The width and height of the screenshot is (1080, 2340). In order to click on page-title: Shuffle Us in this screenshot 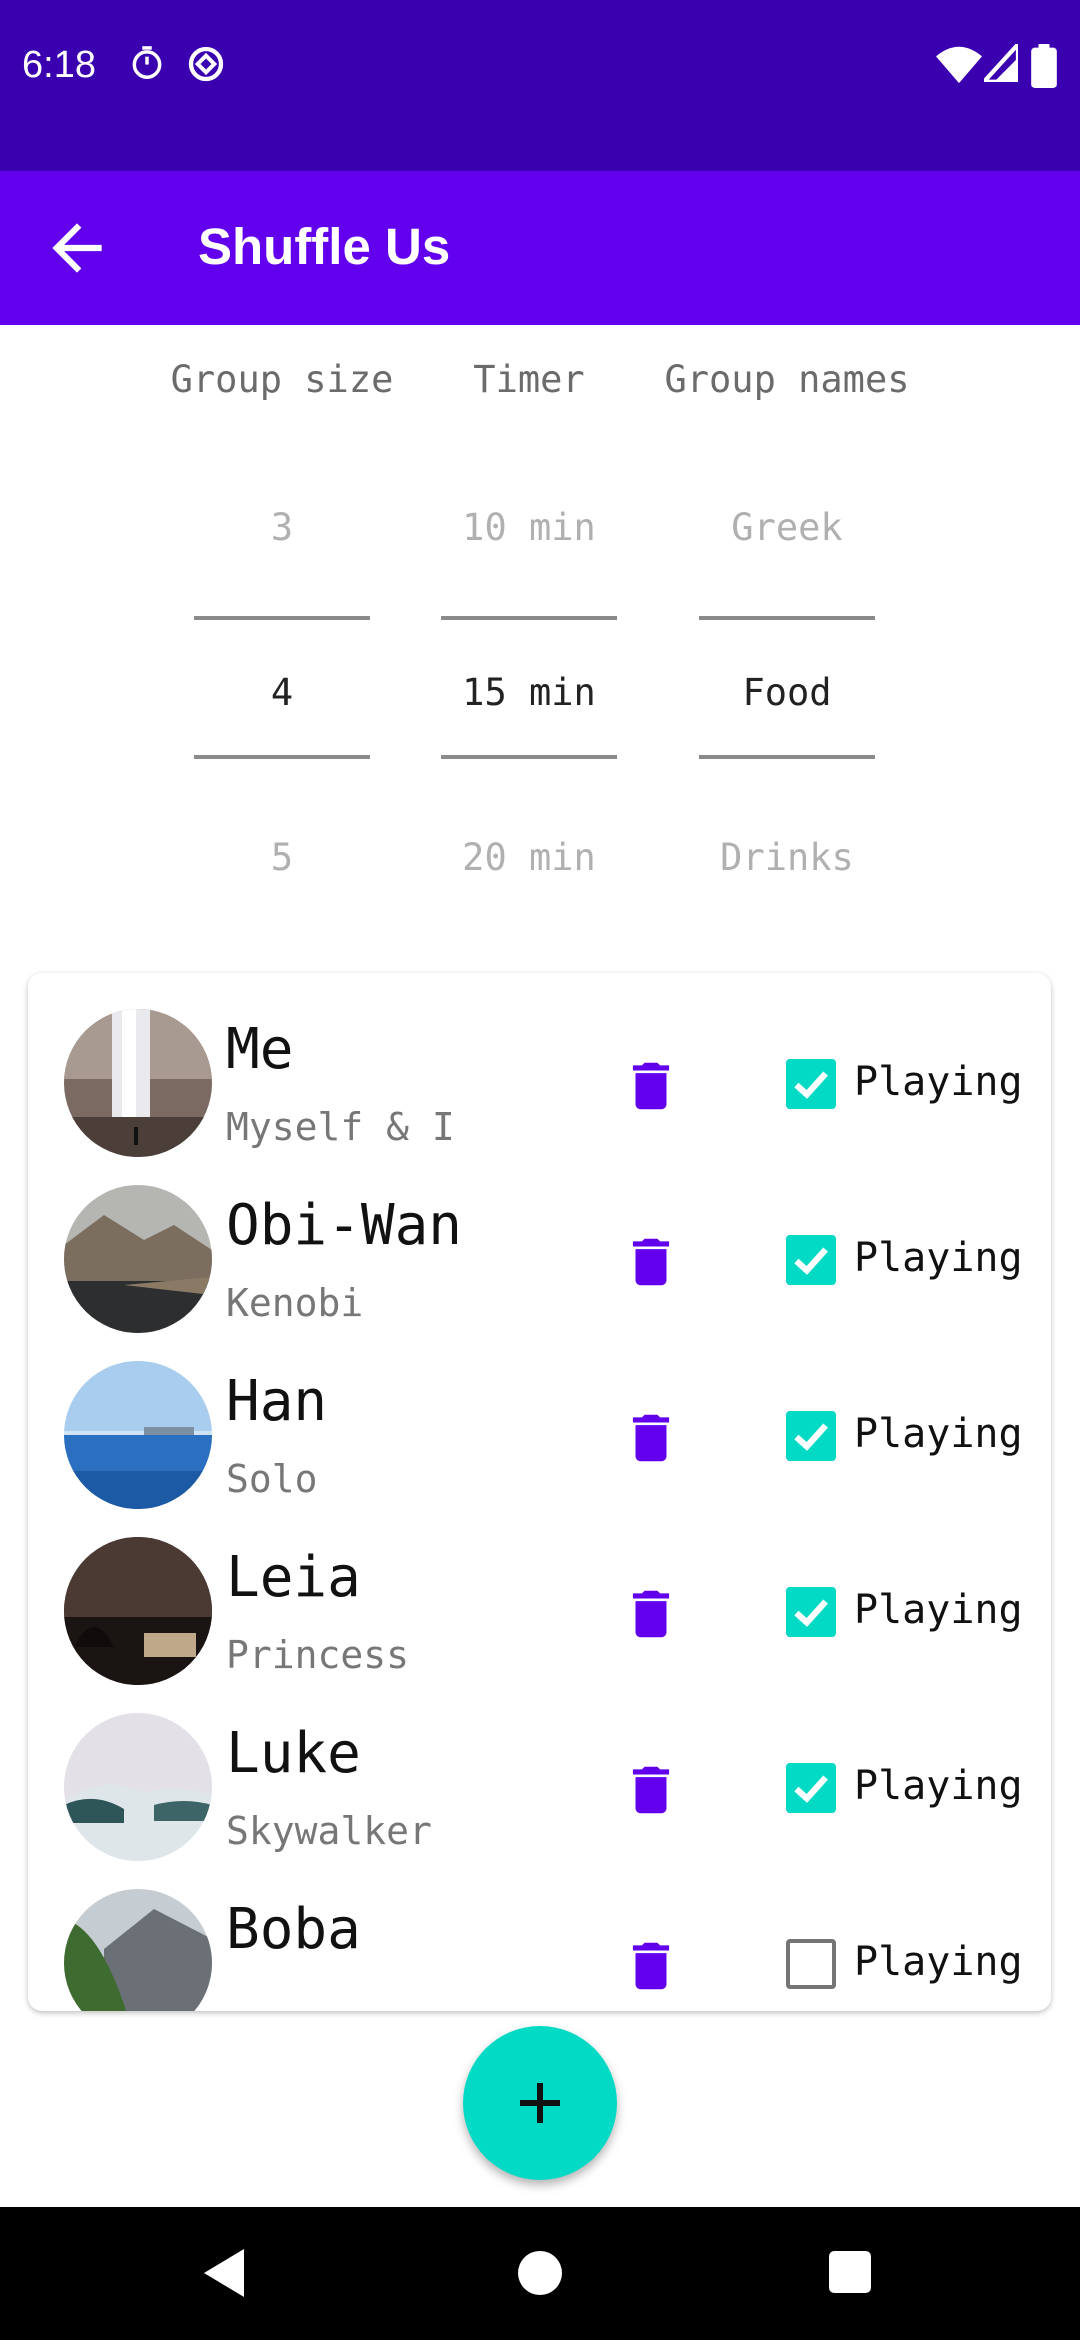, I will do `click(324, 246)`.